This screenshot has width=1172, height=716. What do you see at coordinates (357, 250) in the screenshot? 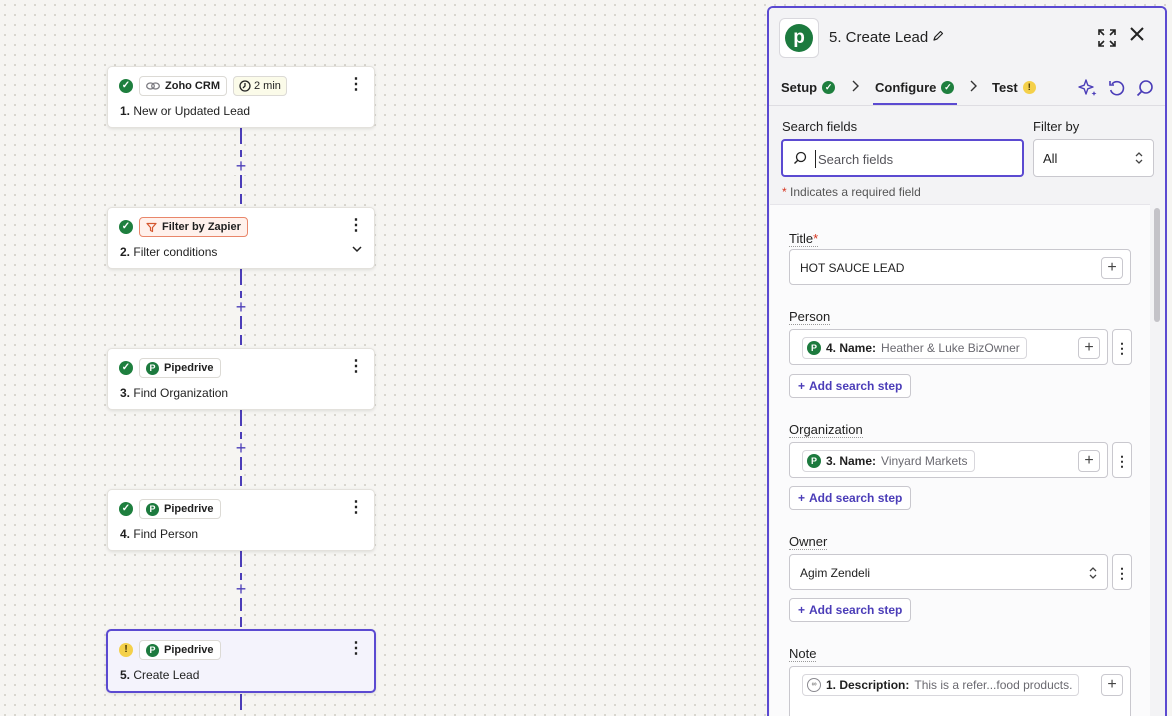
I see `chevron-down-icon` at bounding box center [357, 250].